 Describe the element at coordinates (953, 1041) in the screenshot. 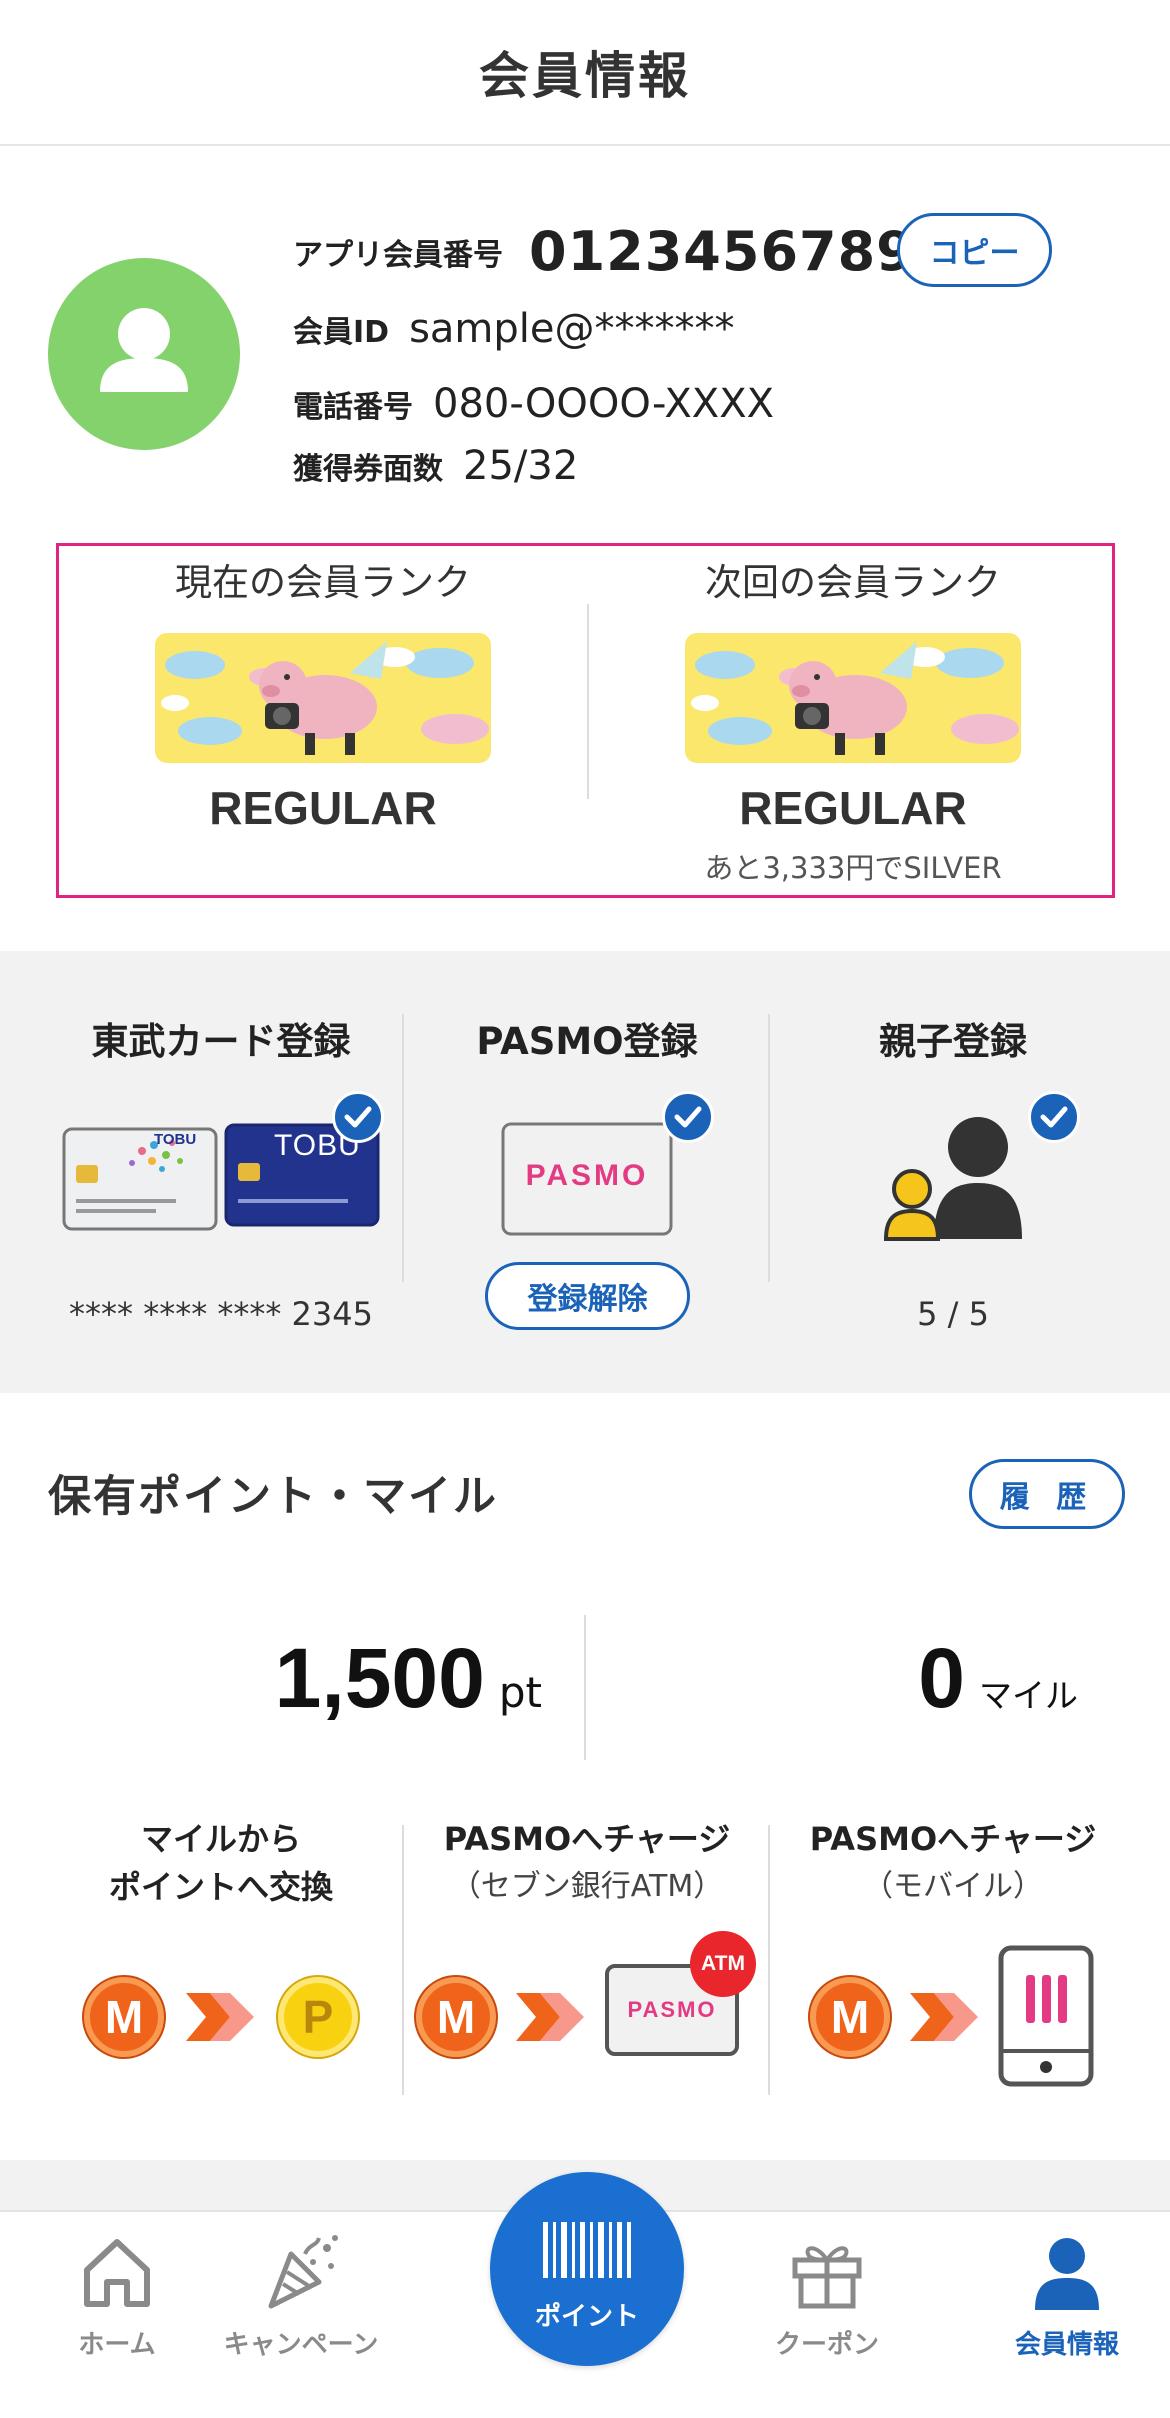

I see `family-title: 親子登録` at that location.